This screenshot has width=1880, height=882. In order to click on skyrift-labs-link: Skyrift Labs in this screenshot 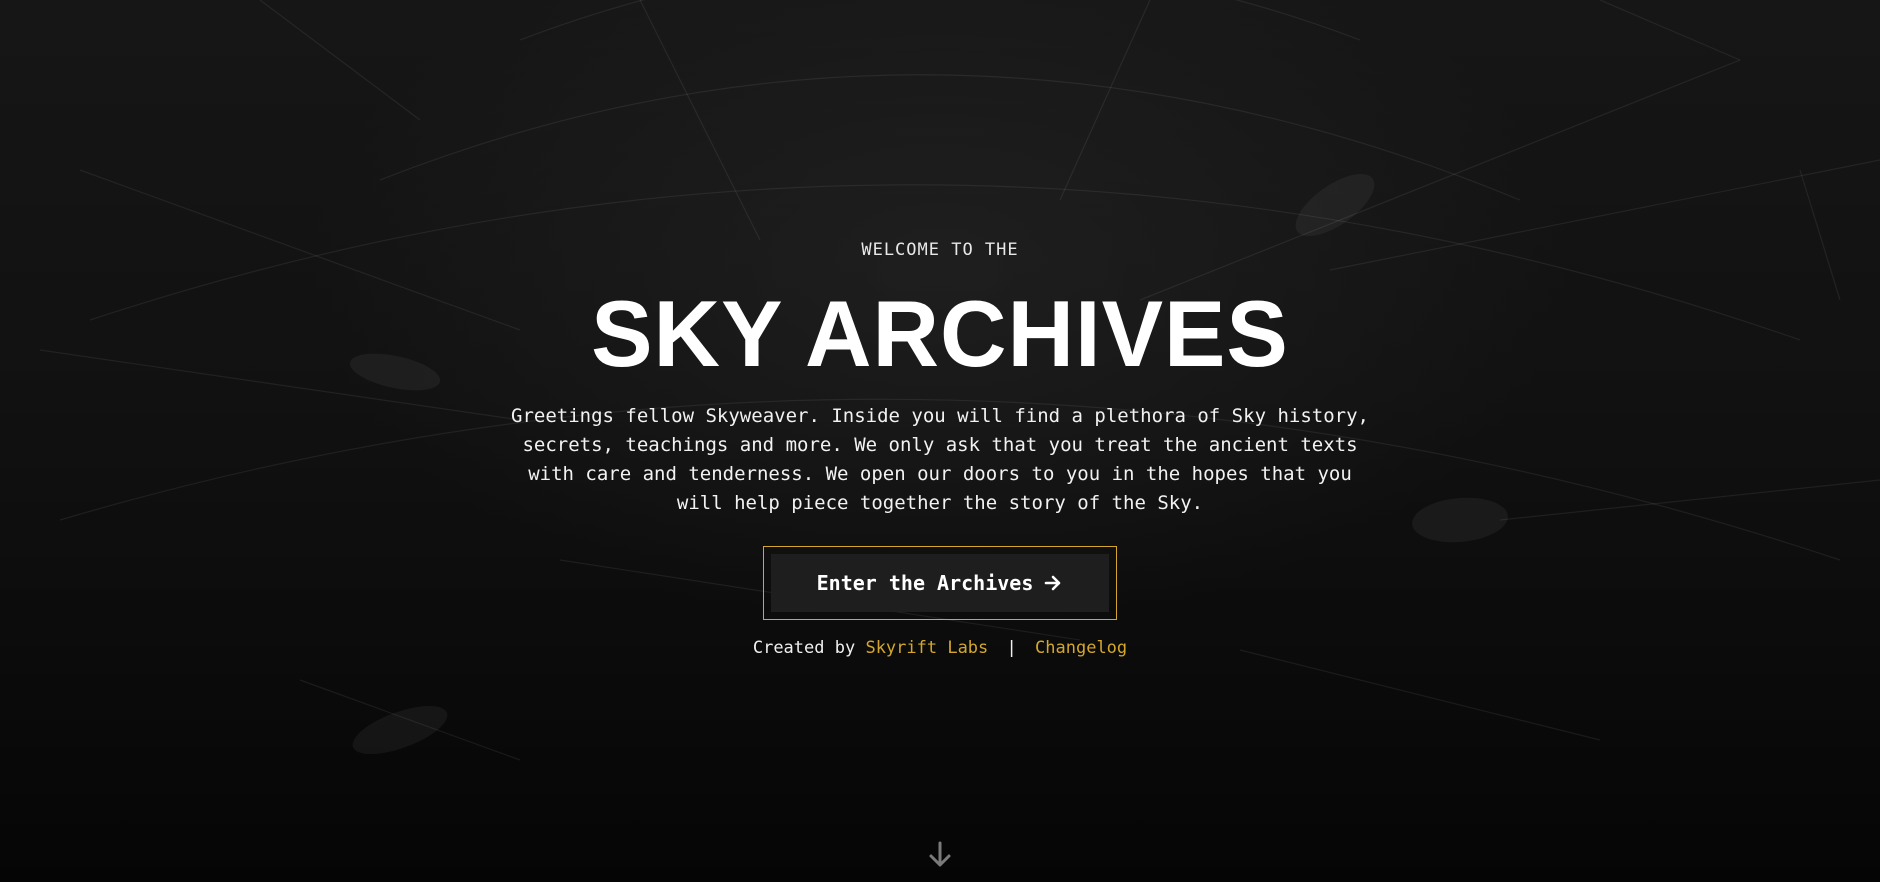, I will do `click(926, 648)`.